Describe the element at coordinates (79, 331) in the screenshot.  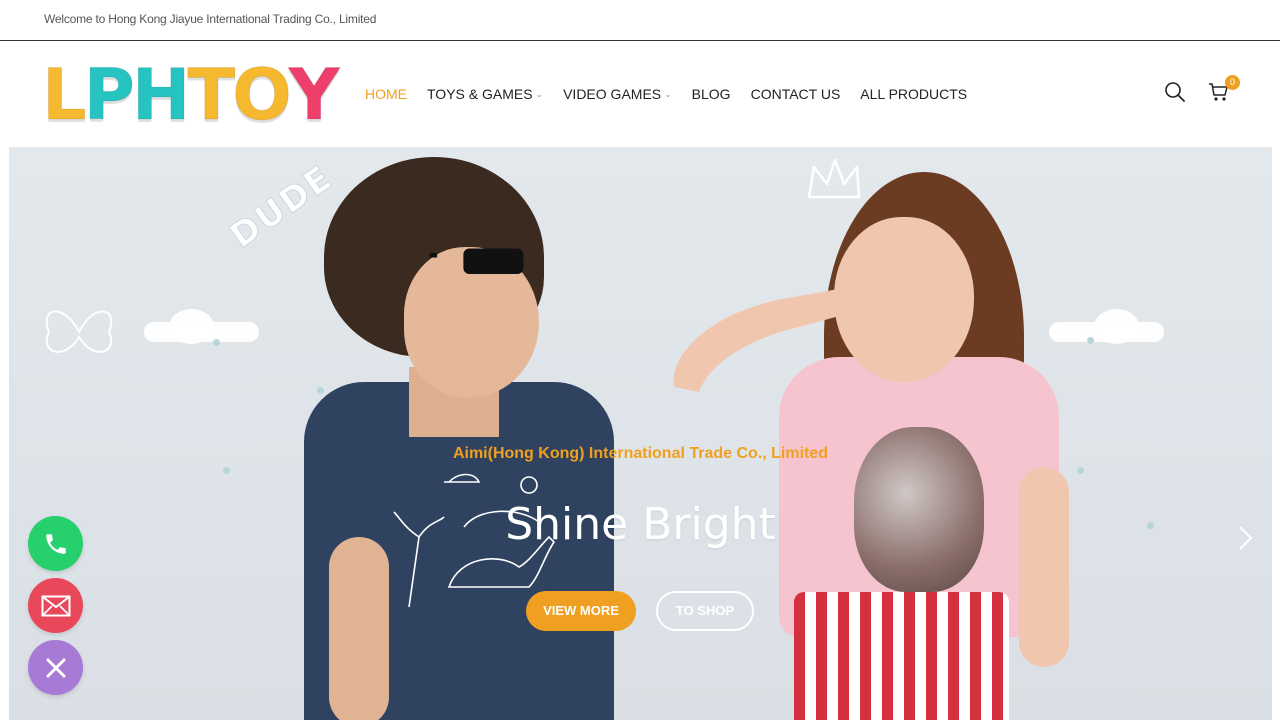
I see `butterfly-doodle` at that location.